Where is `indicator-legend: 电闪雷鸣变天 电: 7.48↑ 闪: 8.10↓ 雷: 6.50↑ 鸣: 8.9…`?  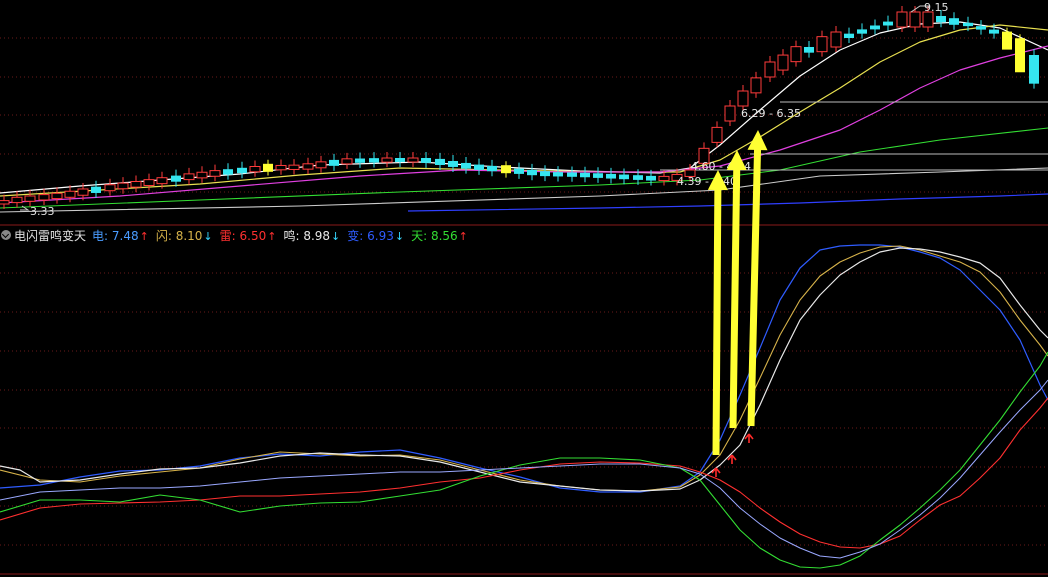
indicator-legend: 电闪雷鸣变天 电: 7.48↑ 闪: 8.10↓ 雷: 6.50↑ 鸣: 8.9… is located at coordinates (237, 235).